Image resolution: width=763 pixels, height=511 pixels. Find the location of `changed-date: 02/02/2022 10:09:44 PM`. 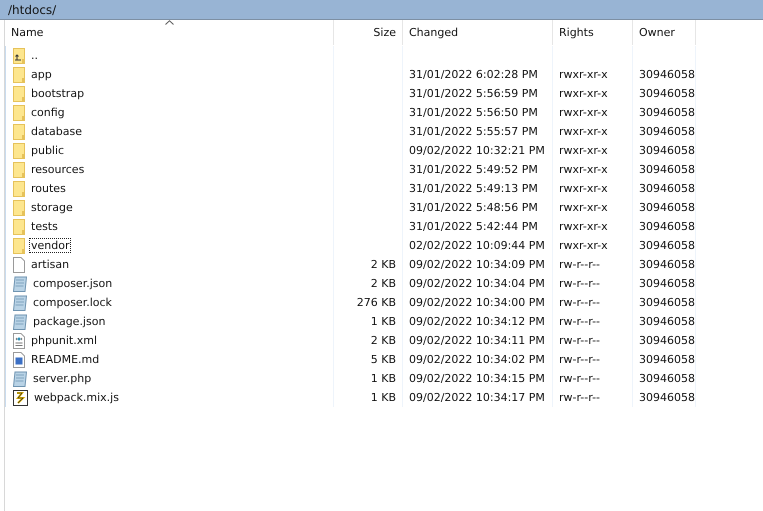

changed-date: 02/02/2022 10:09:44 PM is located at coordinates (477, 245).